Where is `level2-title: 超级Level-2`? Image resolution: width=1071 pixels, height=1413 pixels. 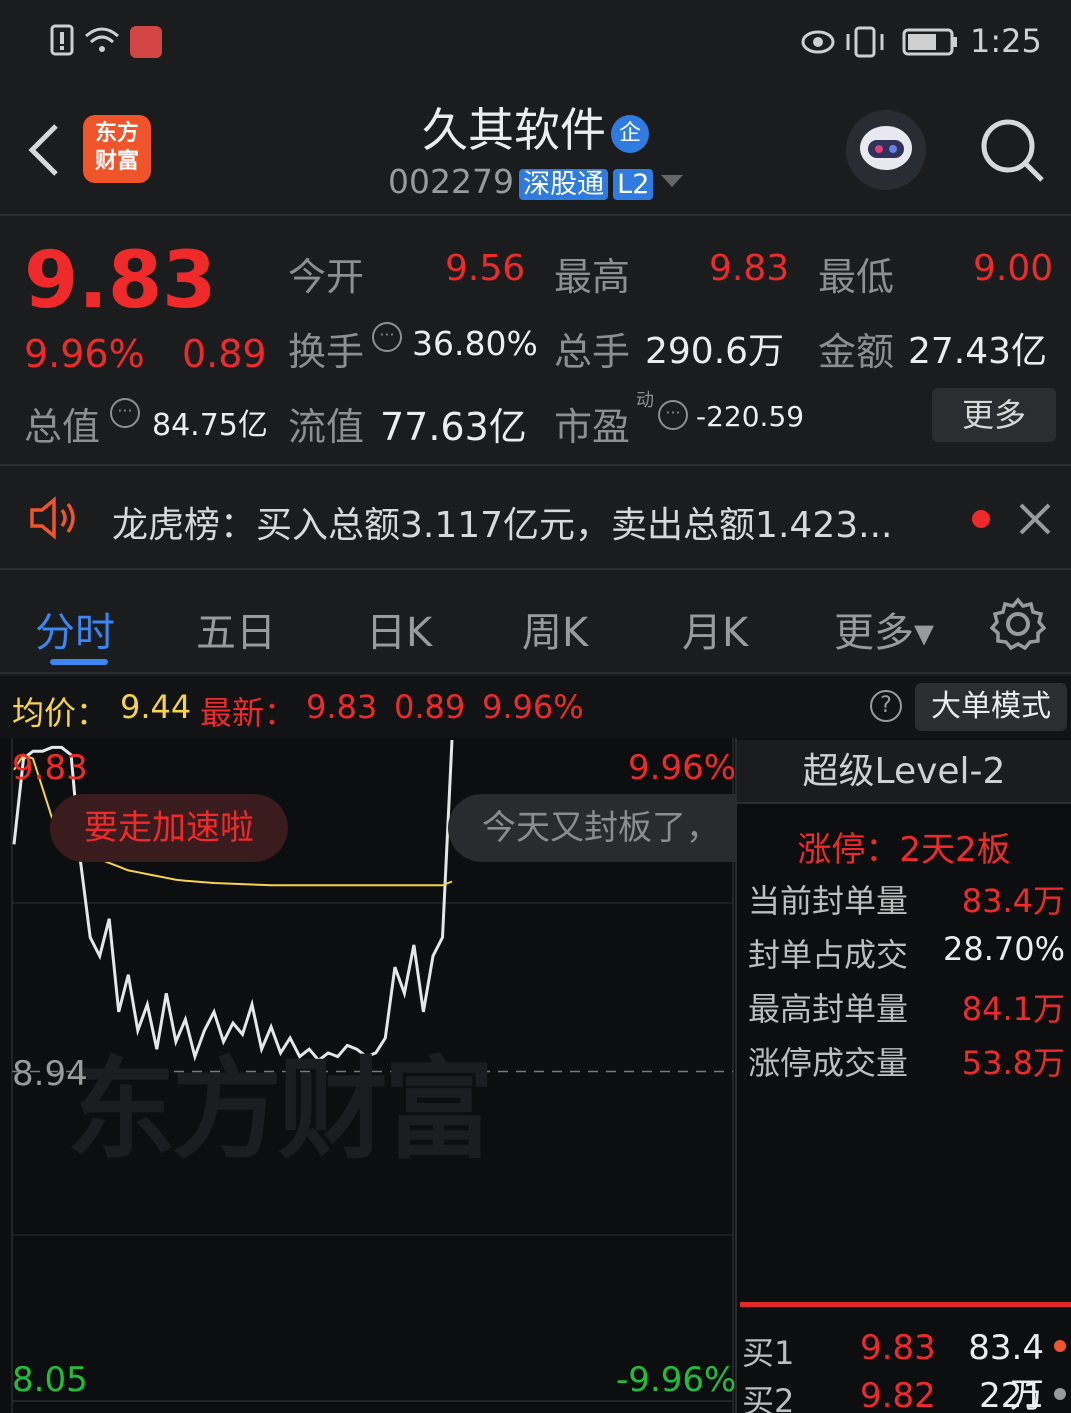
level2-title: 超级Level-2 is located at coordinates (904, 772).